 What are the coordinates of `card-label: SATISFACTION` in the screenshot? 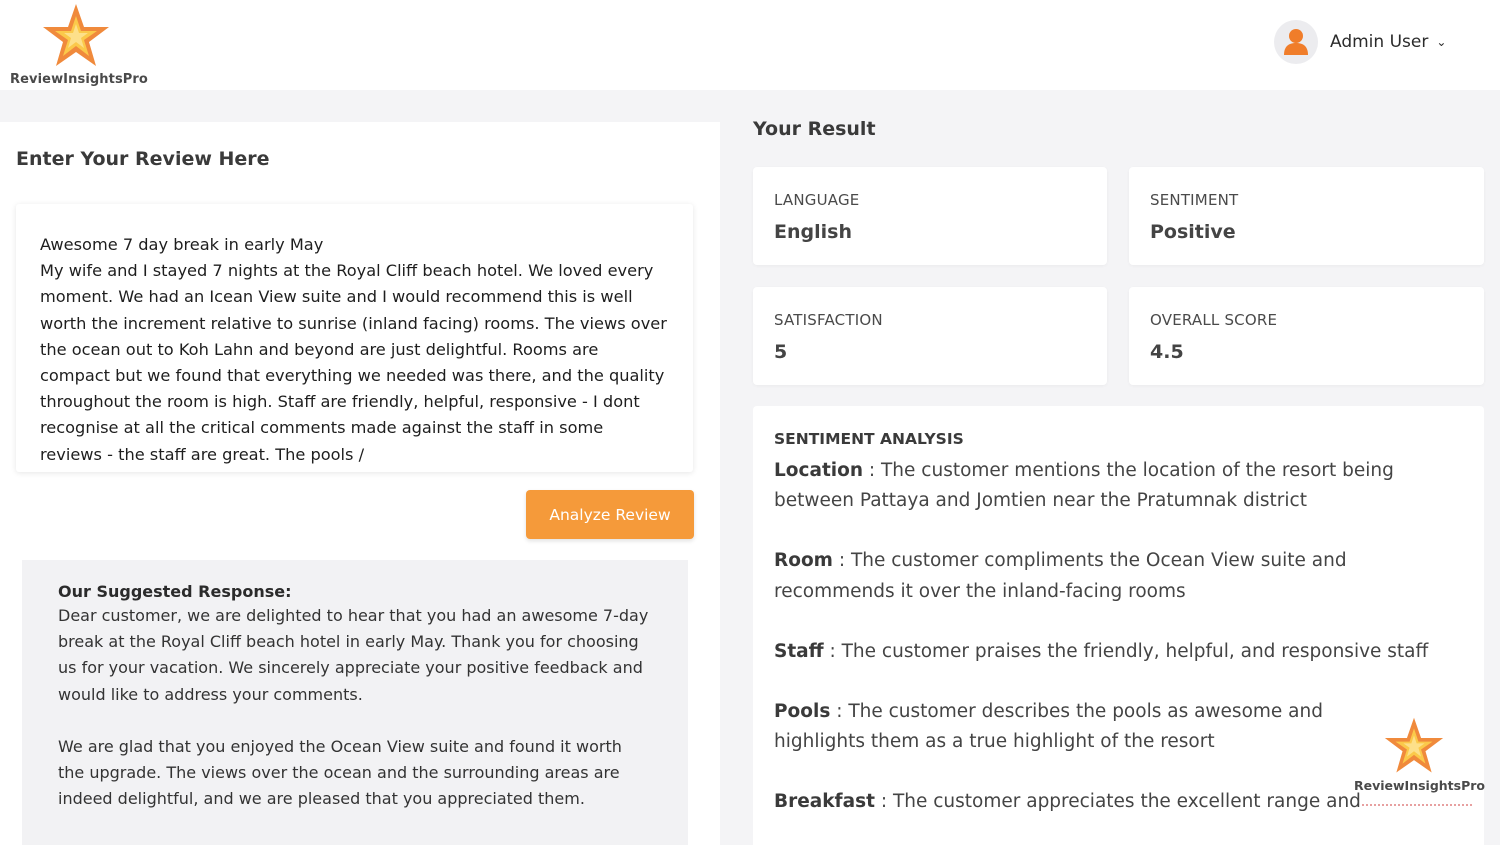 It's located at (828, 320).